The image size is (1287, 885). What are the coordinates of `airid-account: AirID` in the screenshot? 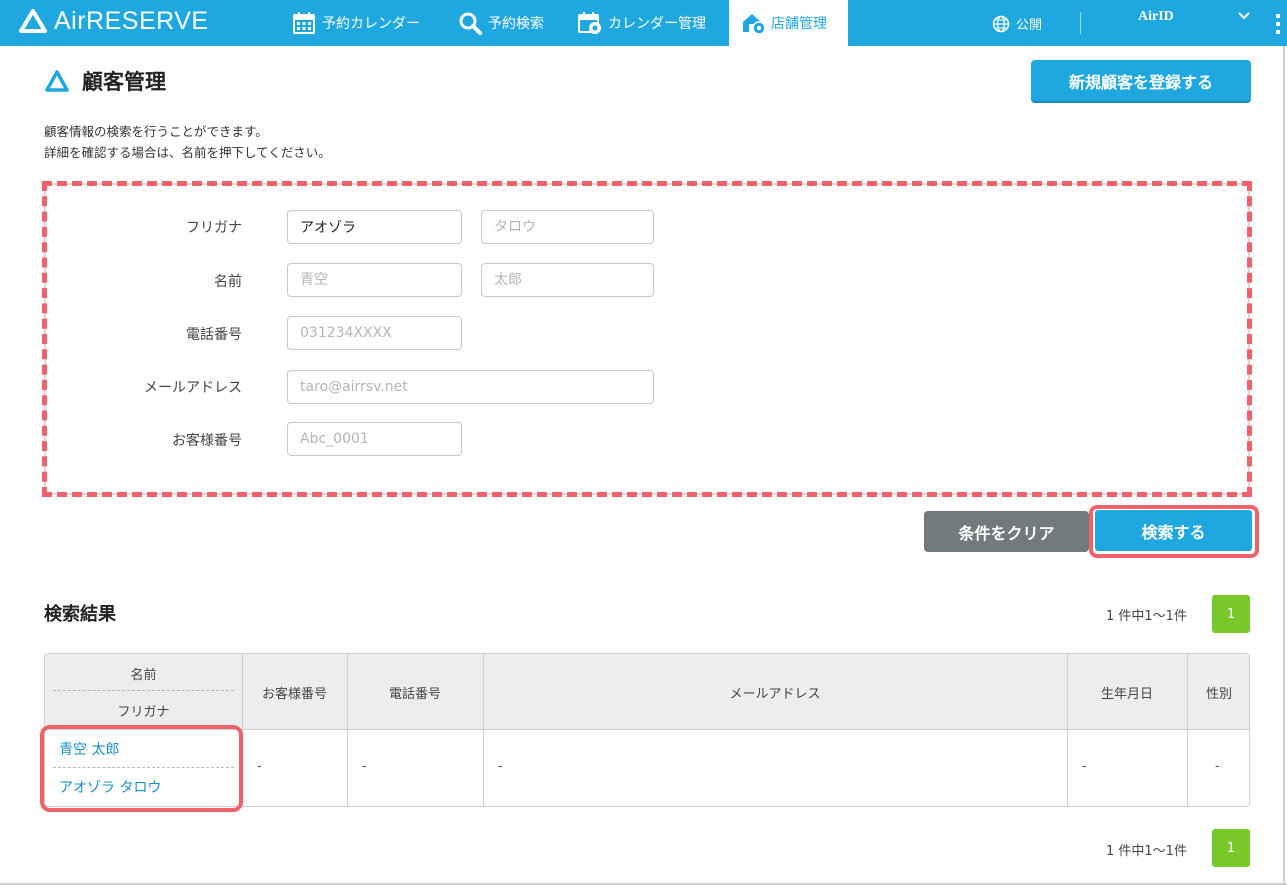 It's located at (1156, 17).